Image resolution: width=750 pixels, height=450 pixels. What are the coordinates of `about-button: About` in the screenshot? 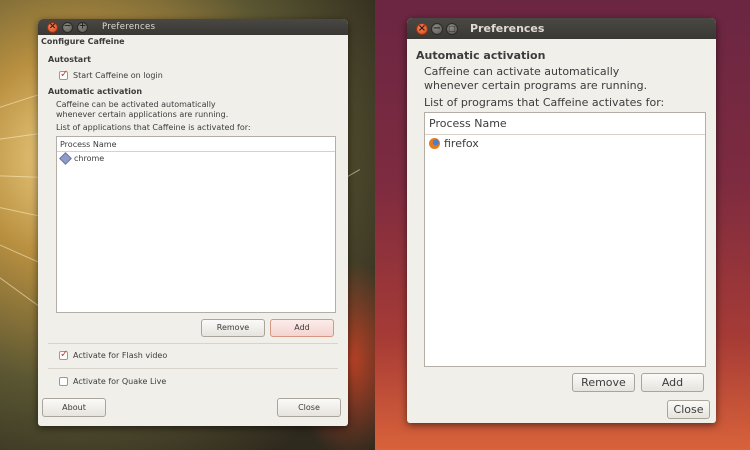 It's located at (74, 407).